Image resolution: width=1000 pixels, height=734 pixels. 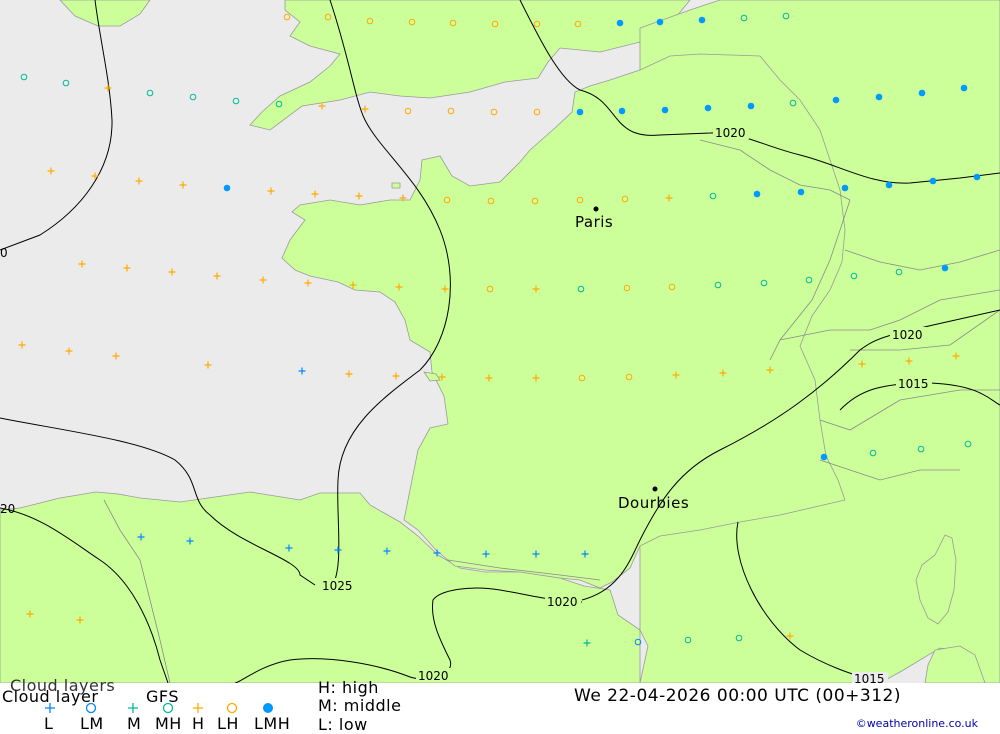 What do you see at coordinates (596, 209) in the screenshot?
I see `city-marker-paris` at bounding box center [596, 209].